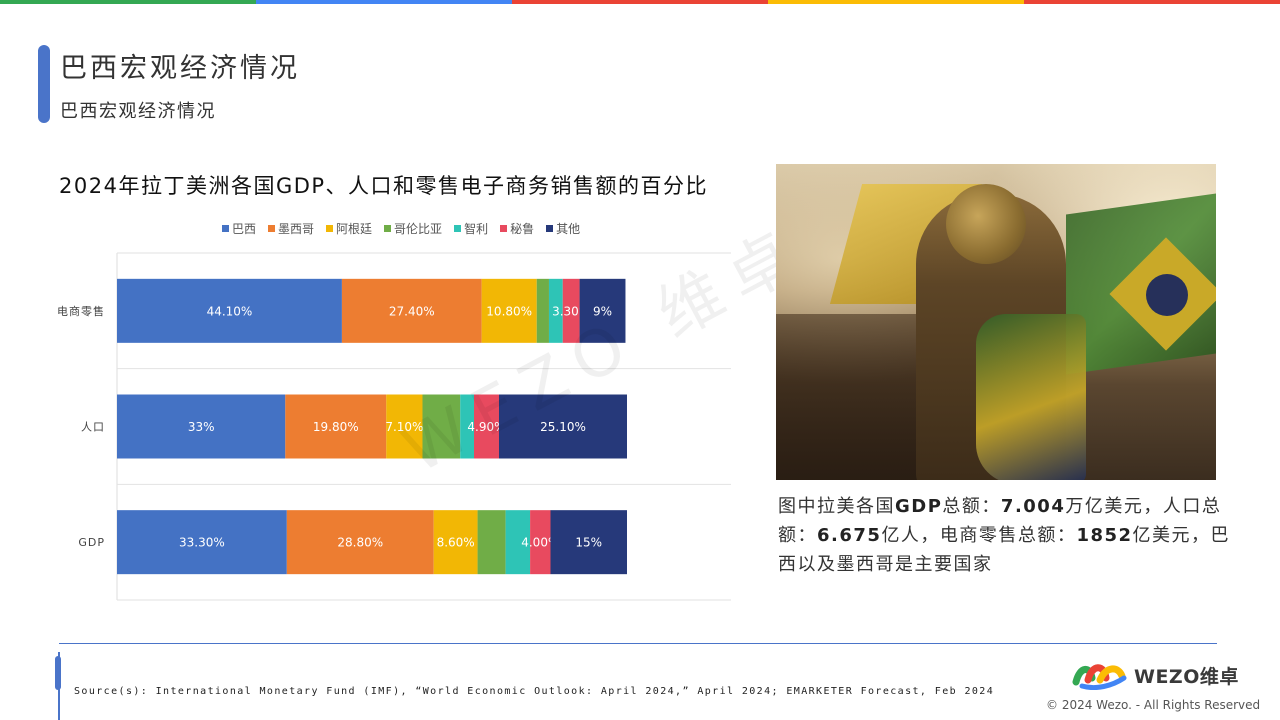 The width and height of the screenshot is (1280, 720). Describe the element at coordinates (1167, 295) in the screenshot. I see `photo-flag-globe` at that location.